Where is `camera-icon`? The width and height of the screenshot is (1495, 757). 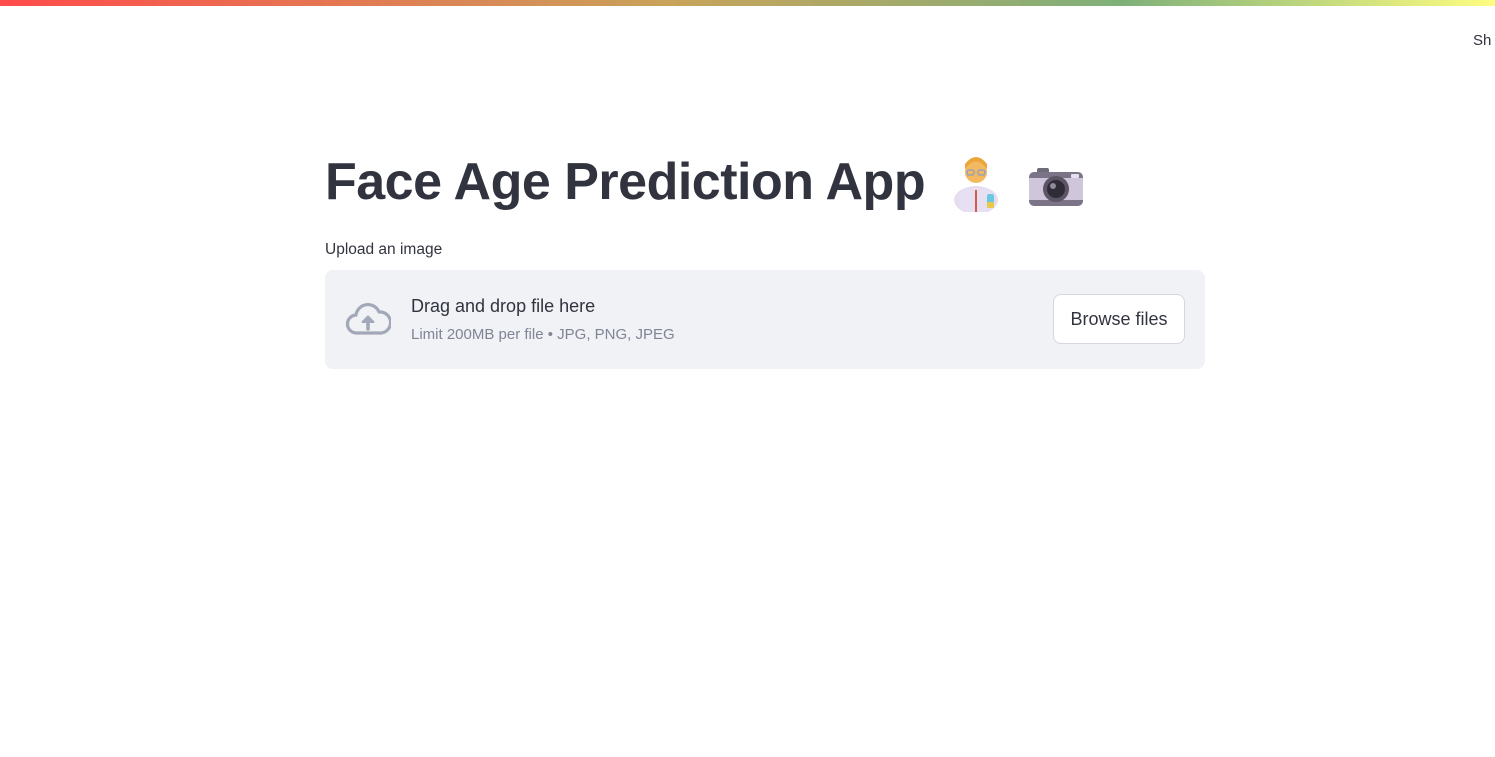
camera-icon is located at coordinates (1056, 187).